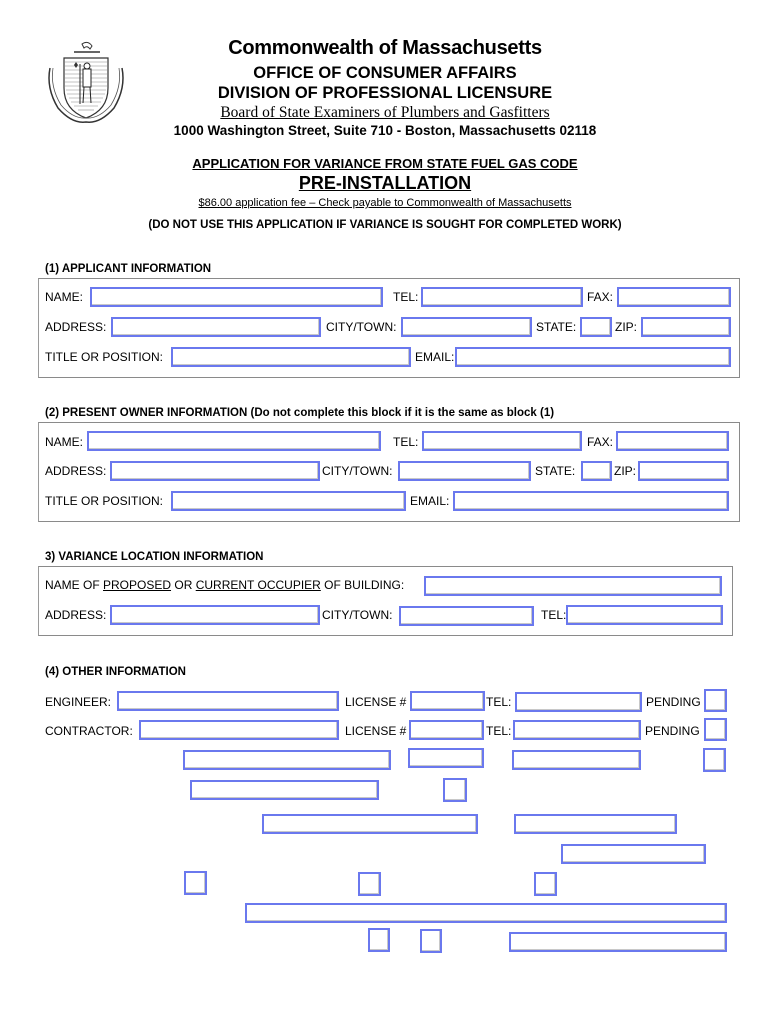 The image size is (770, 1024). Describe the element at coordinates (499, 731) in the screenshot. I see `contractor-tel-label: TEL:` at that location.